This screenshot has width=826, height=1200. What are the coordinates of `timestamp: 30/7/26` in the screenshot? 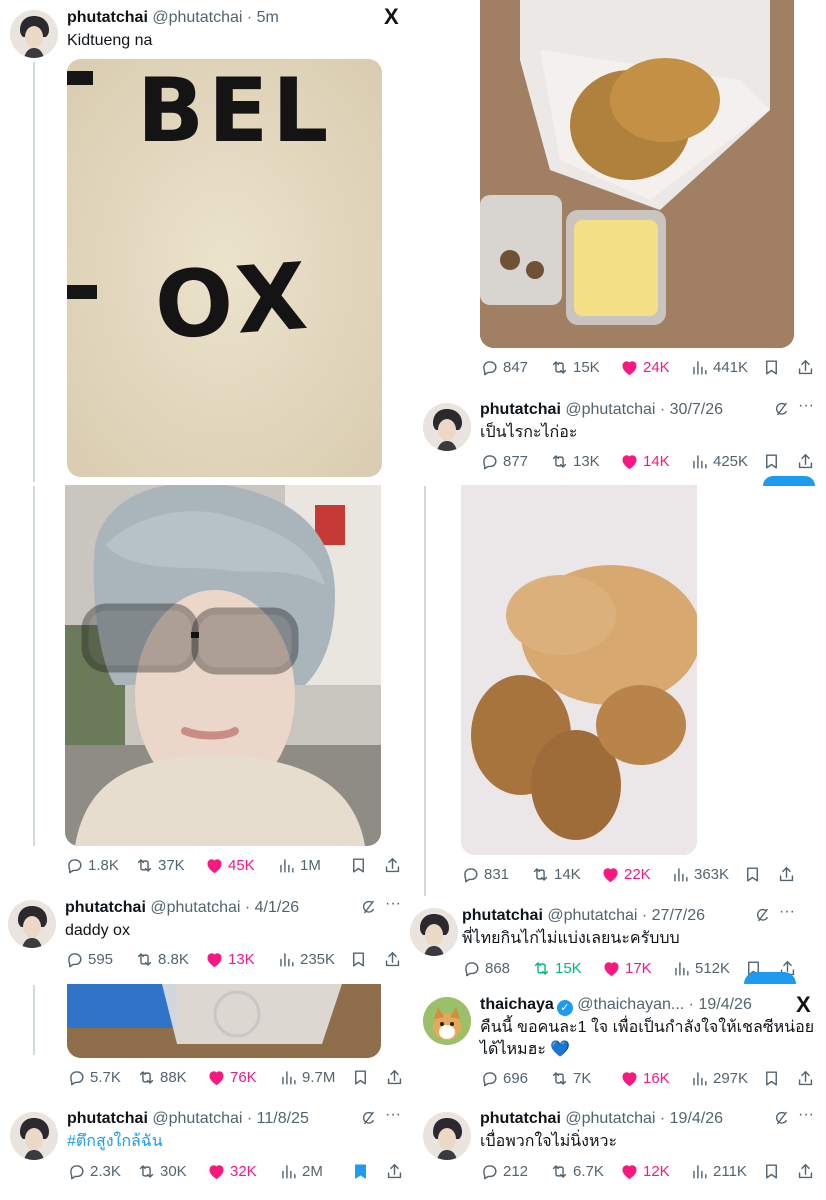 It's located at (696, 409).